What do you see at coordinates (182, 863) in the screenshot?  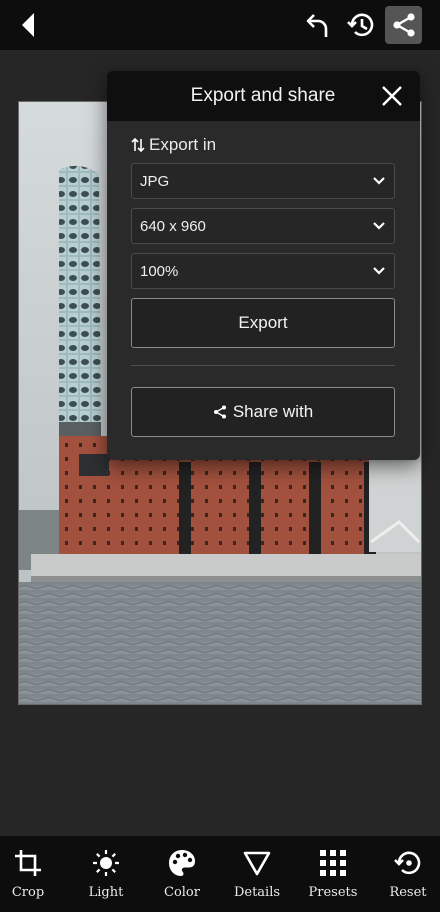 I see `palette-icon` at bounding box center [182, 863].